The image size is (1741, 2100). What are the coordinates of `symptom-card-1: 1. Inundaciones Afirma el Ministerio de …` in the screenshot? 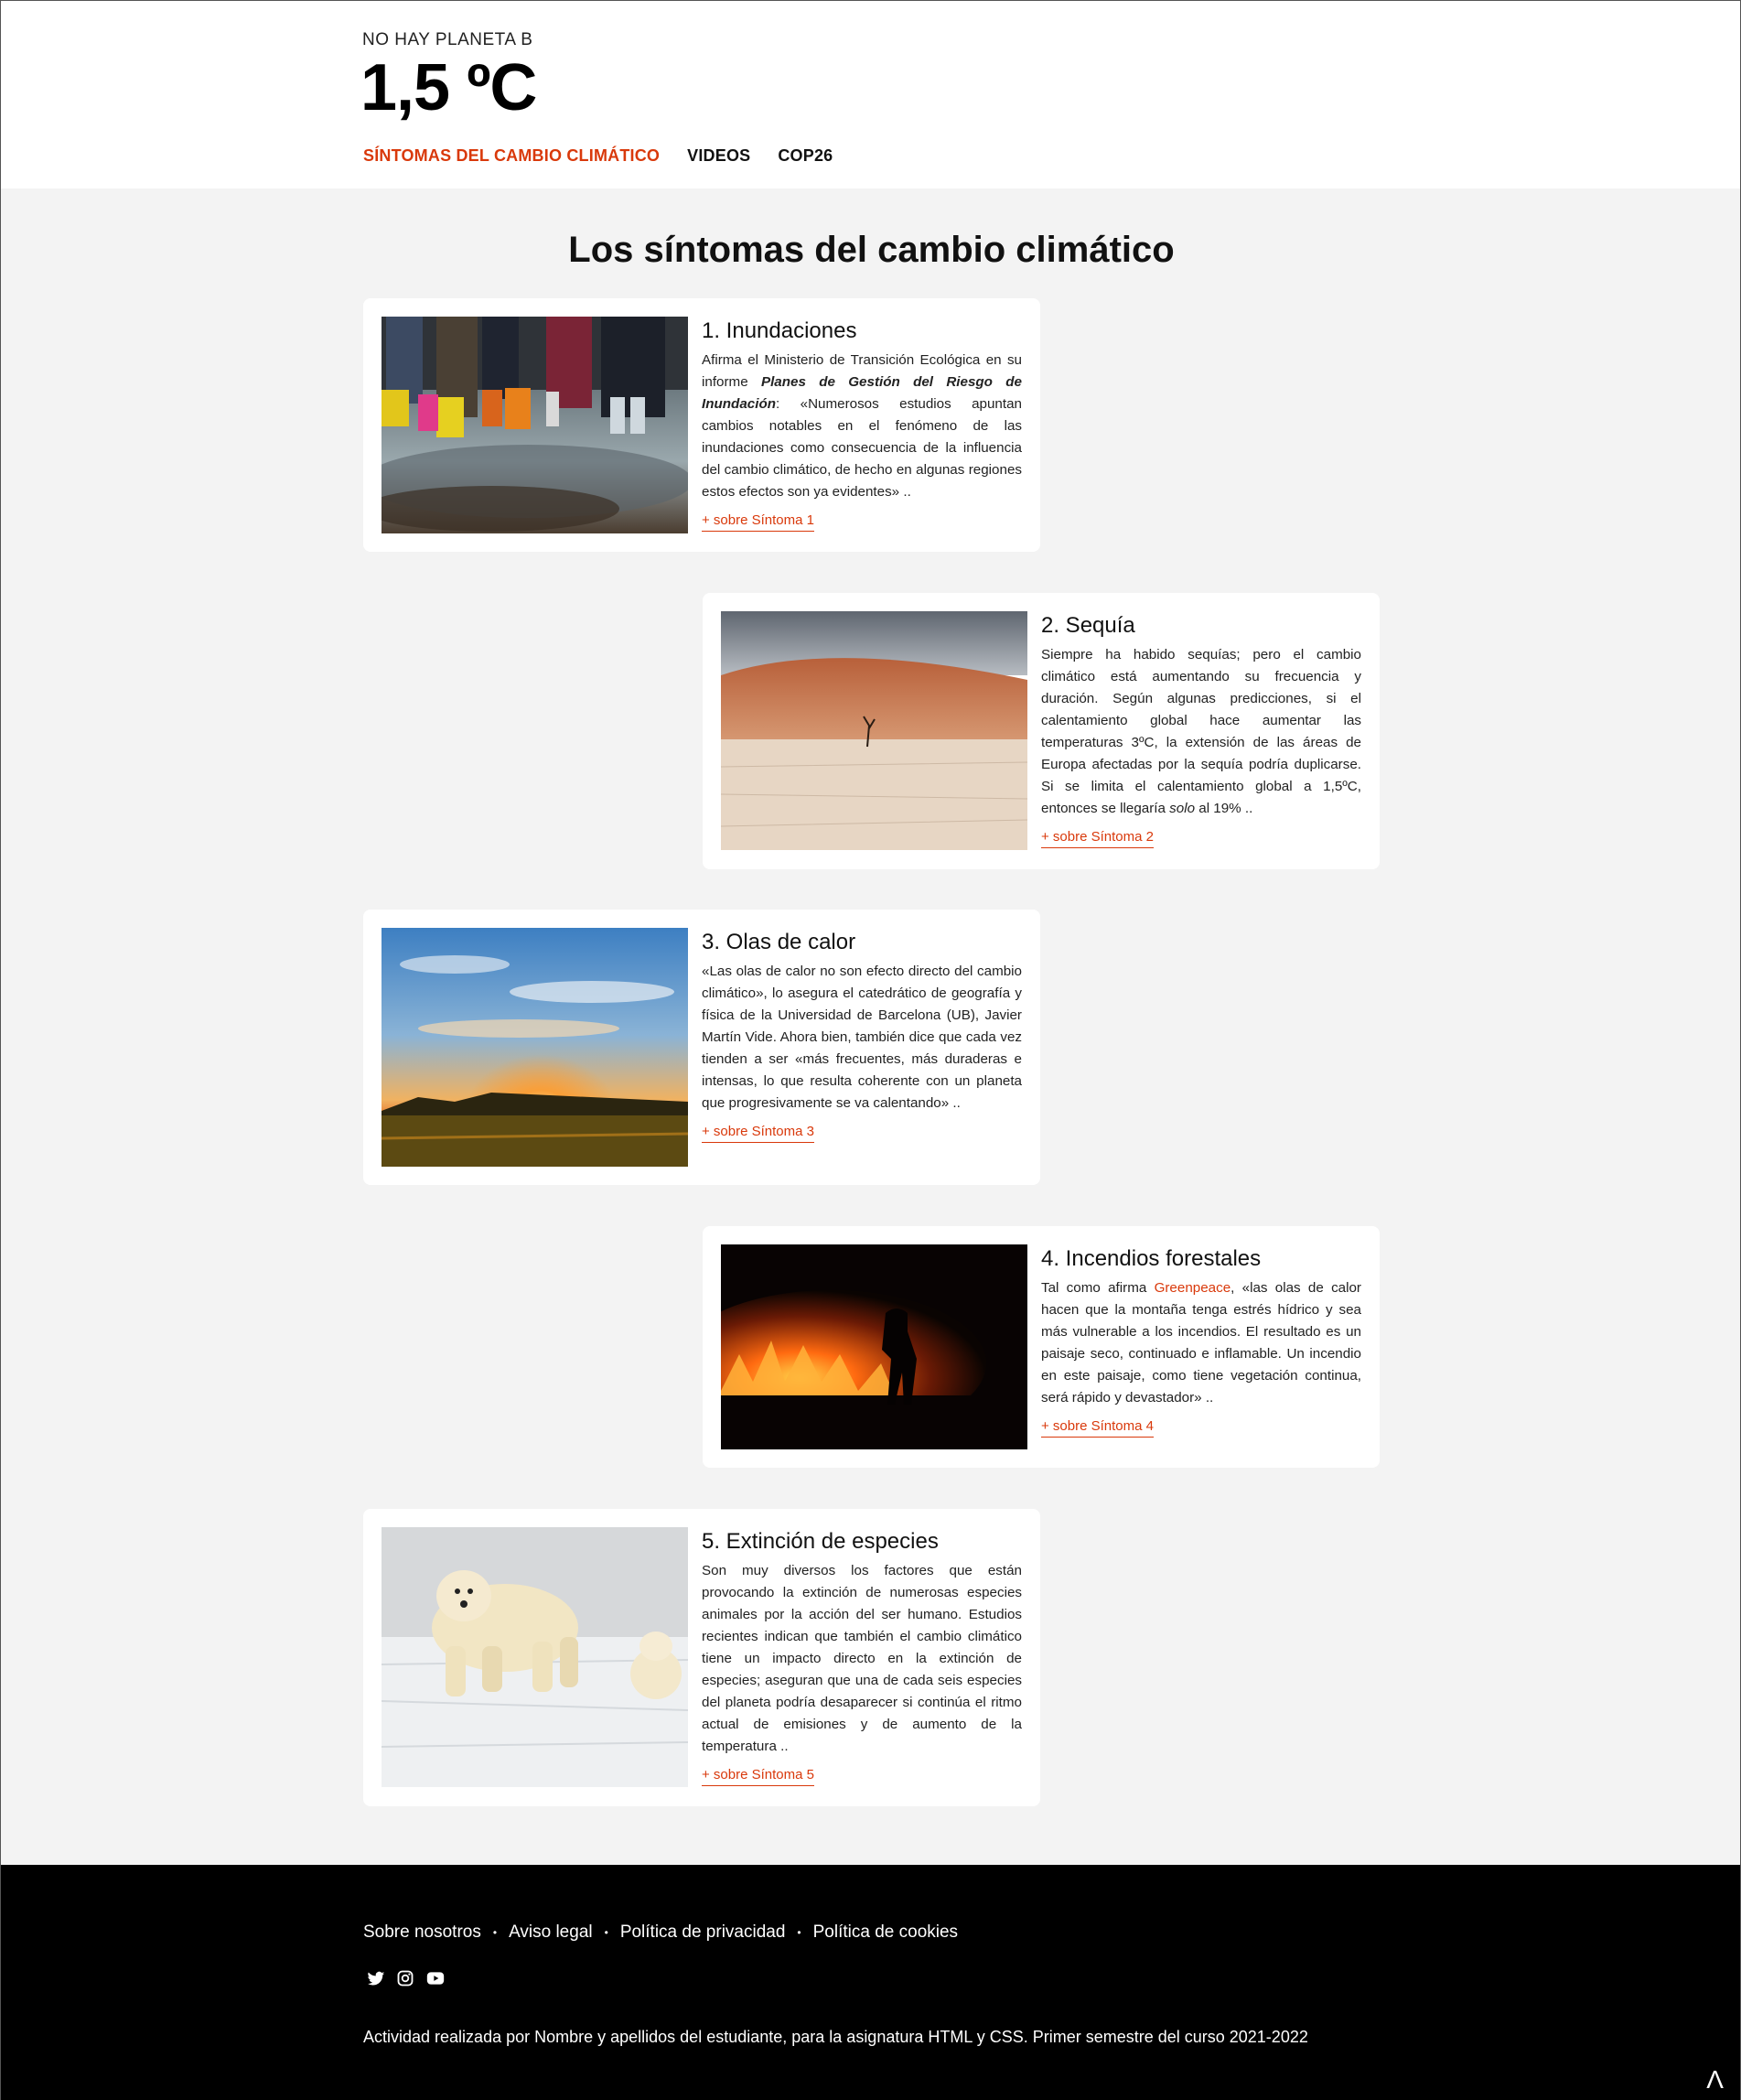 It's located at (701, 425).